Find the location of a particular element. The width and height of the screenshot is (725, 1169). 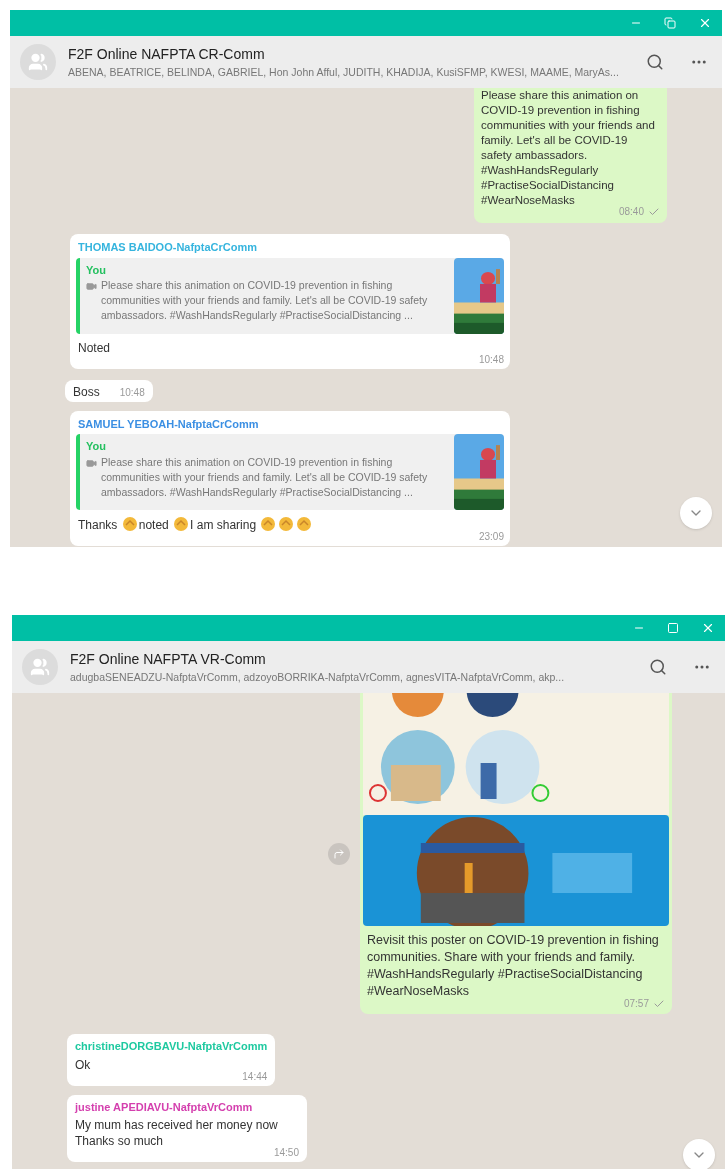

message-time: 08:40 is located at coordinates (631, 212).